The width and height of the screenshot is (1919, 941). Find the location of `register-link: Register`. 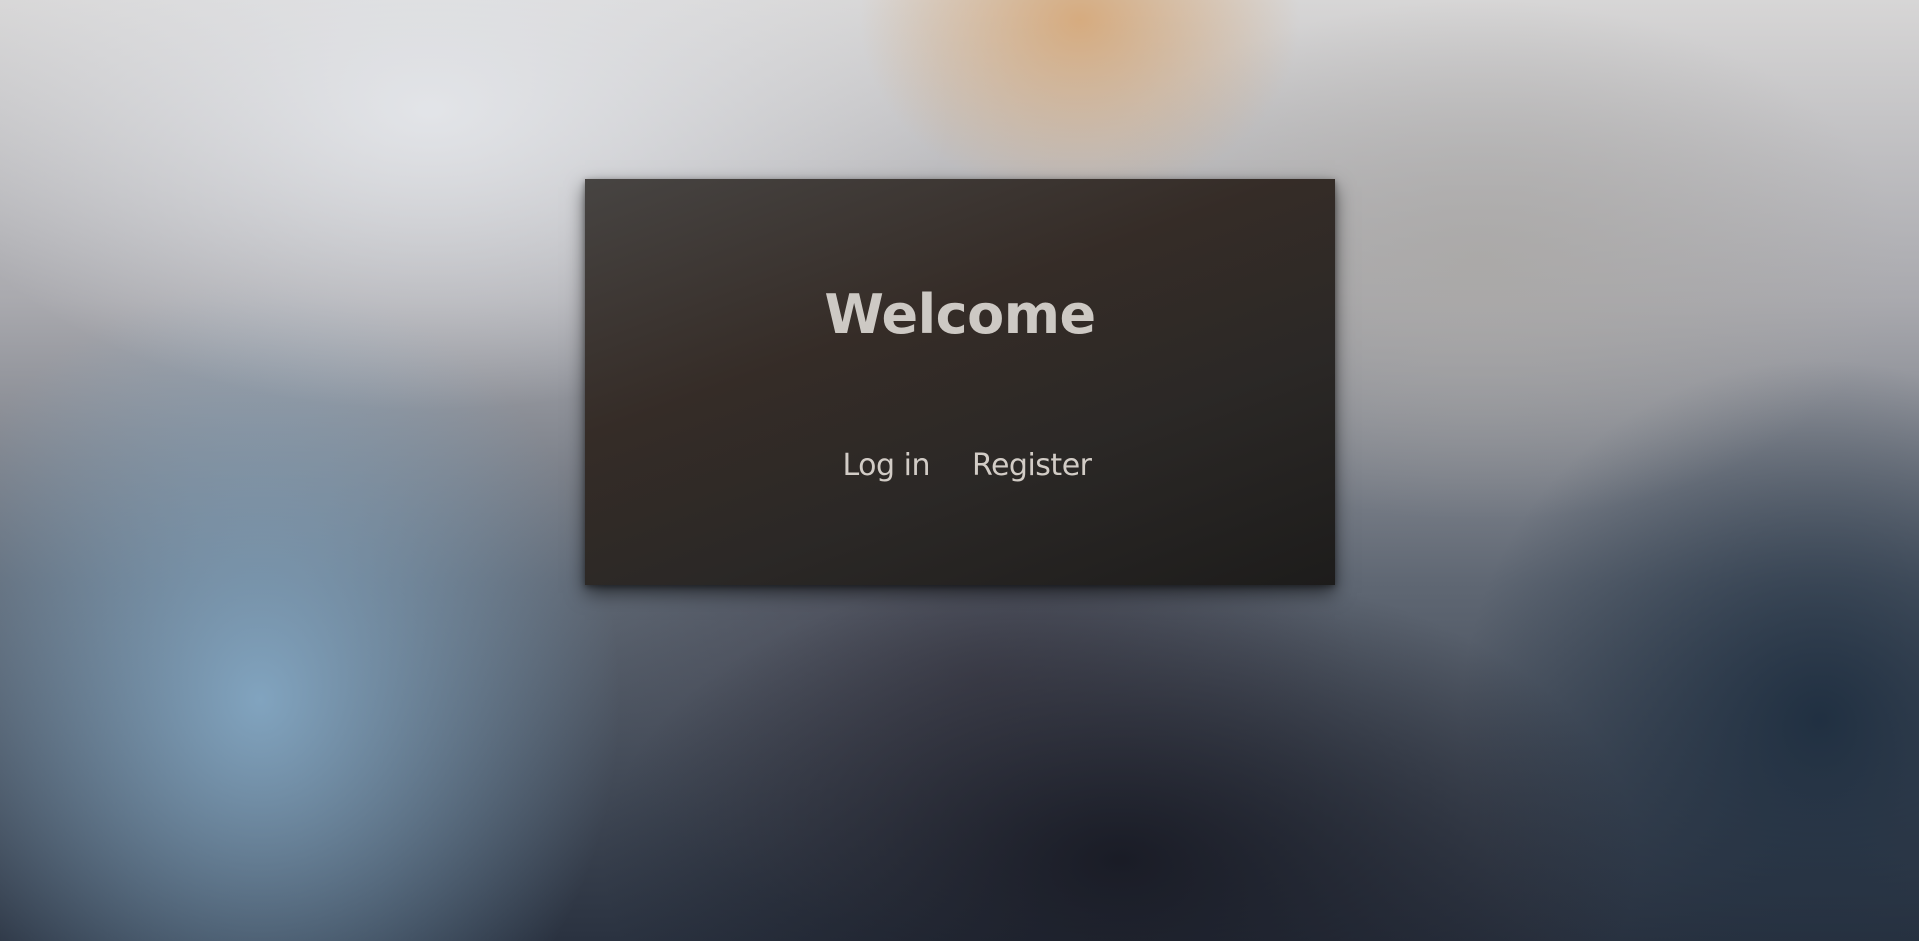

register-link: Register is located at coordinates (1032, 466).